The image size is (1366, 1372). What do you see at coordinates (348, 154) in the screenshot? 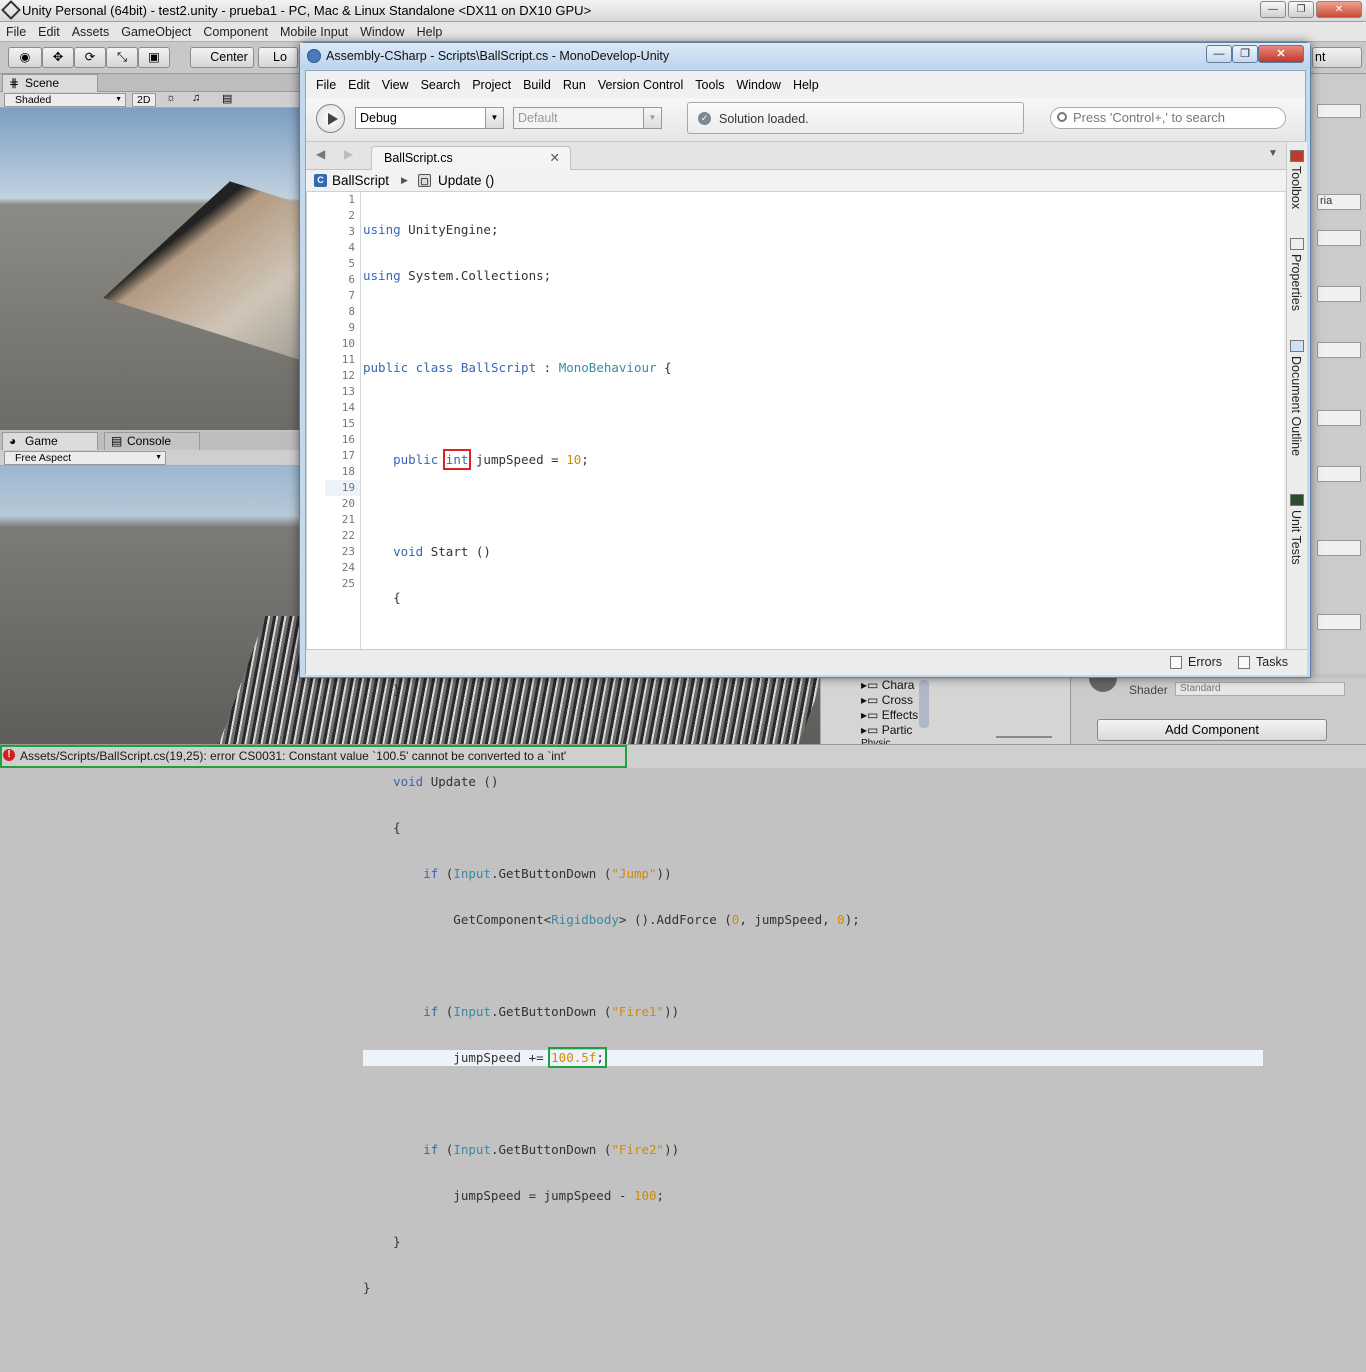
I see `tab-forward-arrow-icon: ▶` at bounding box center [348, 154].